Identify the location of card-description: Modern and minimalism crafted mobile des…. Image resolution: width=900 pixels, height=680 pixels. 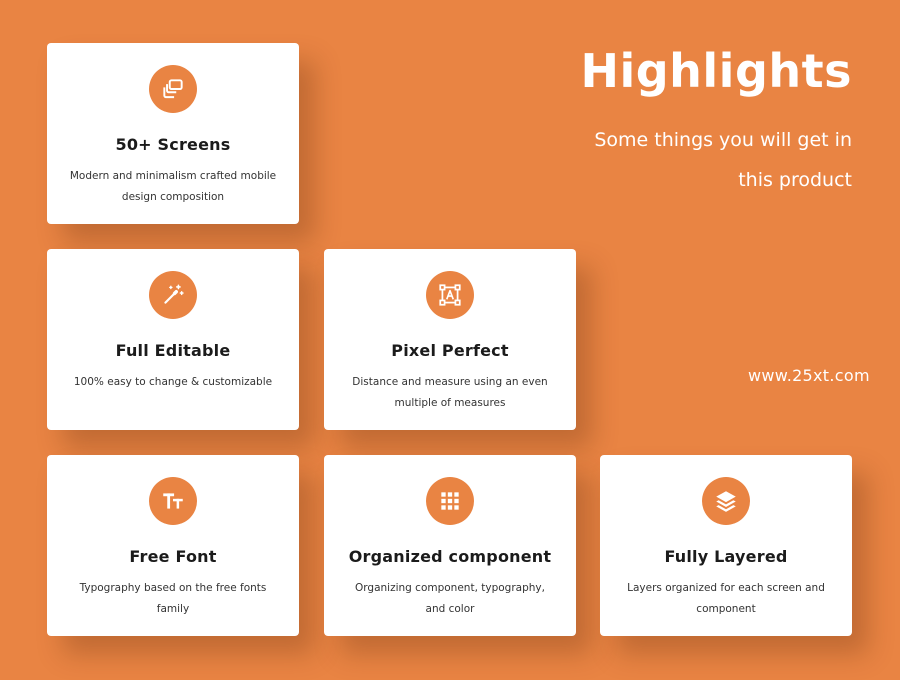
(173, 186).